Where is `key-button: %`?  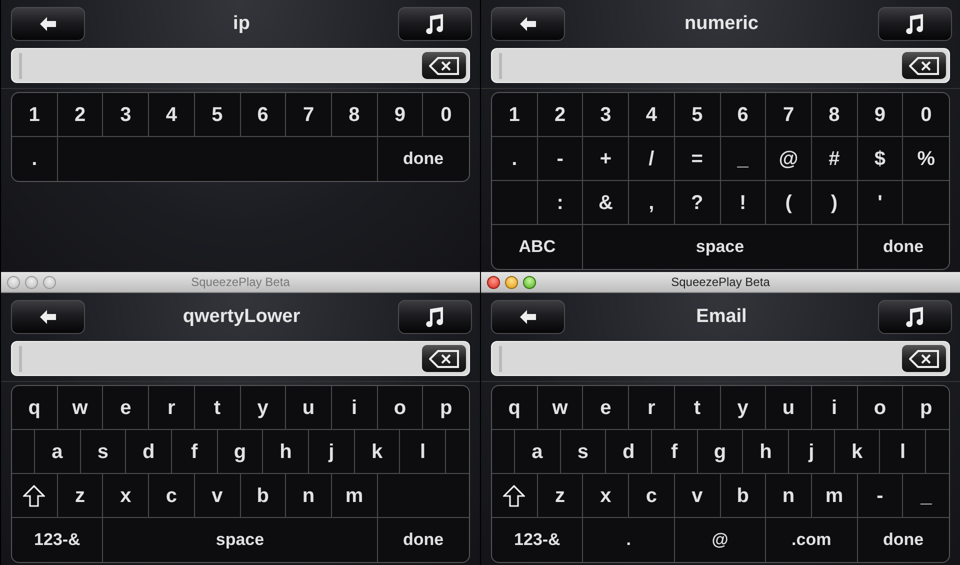
key-button: % is located at coordinates (926, 158).